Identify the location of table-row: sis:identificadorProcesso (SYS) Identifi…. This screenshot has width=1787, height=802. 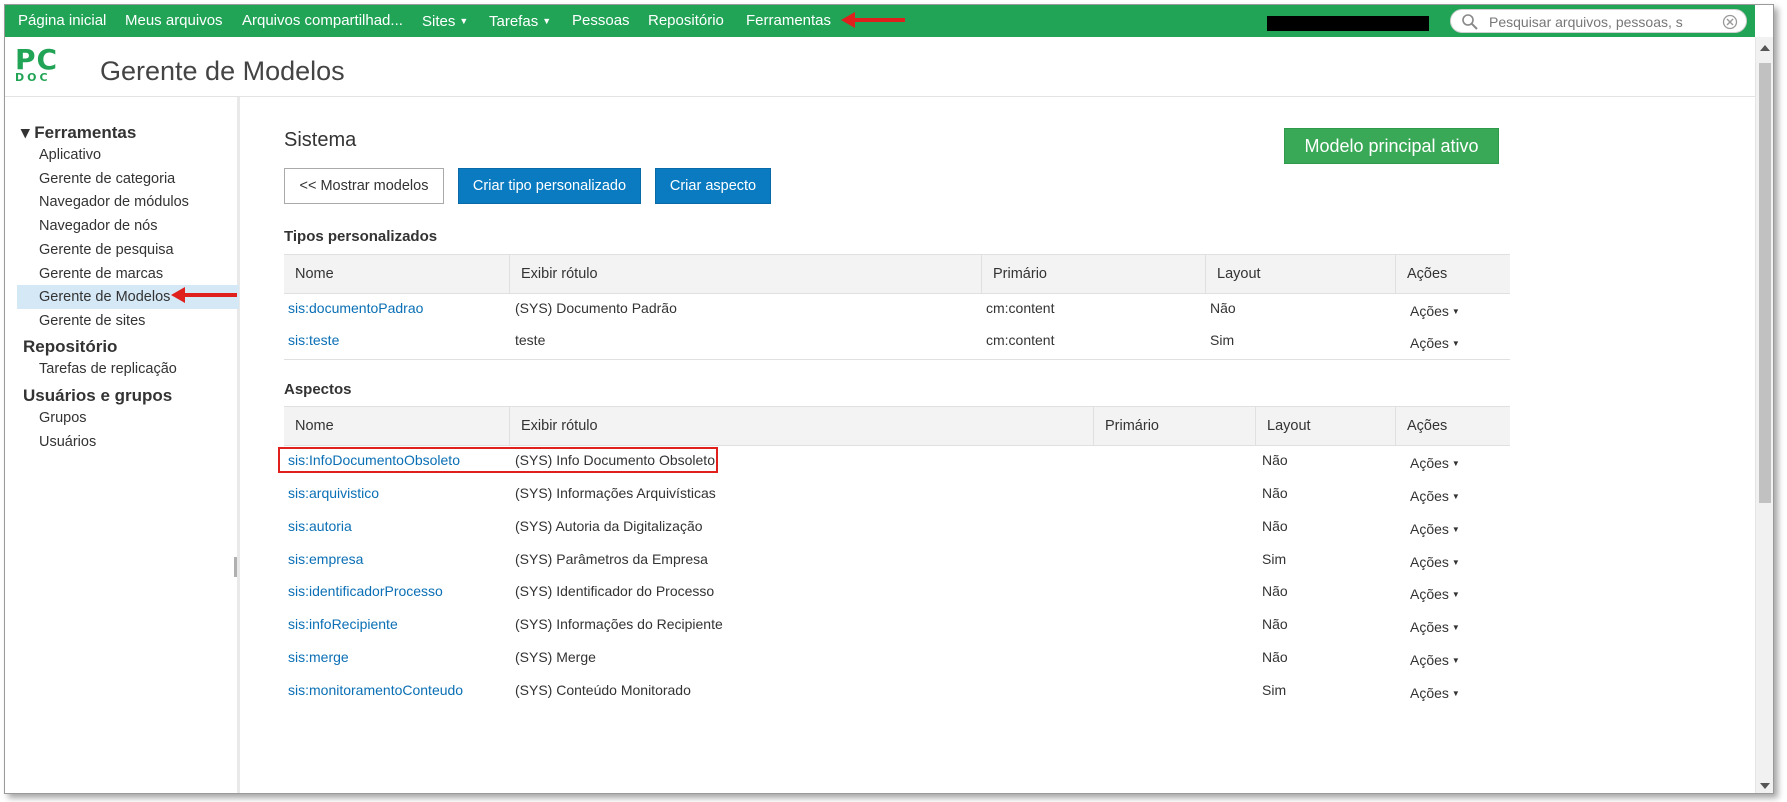
(897, 593).